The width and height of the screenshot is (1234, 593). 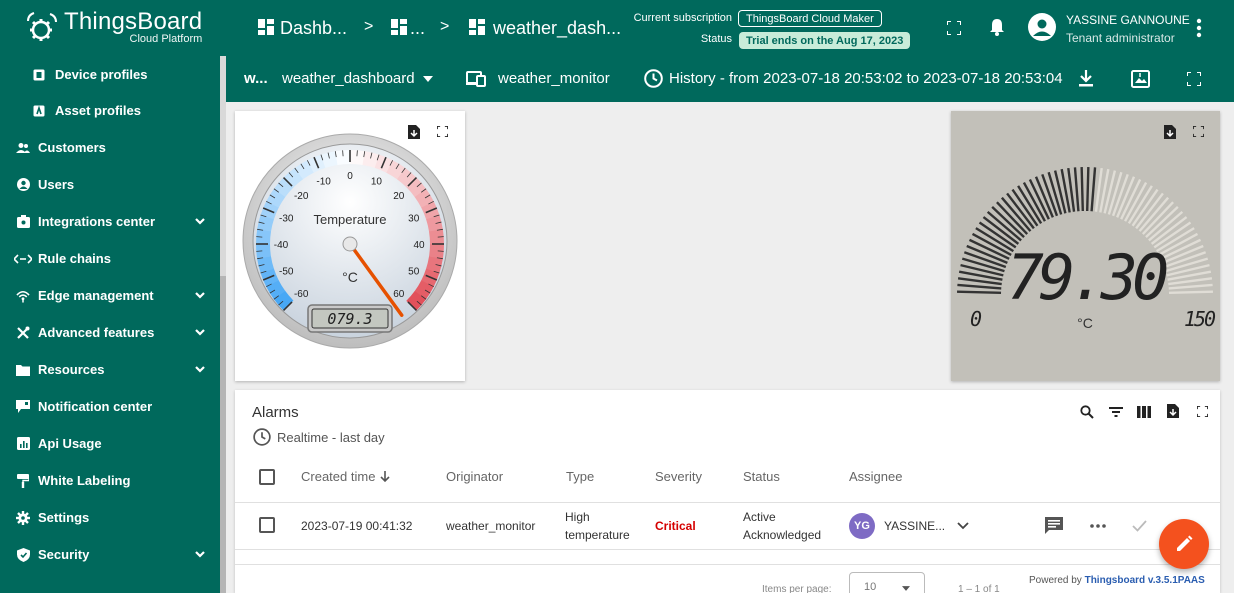 What do you see at coordinates (1184, 544) in the screenshot?
I see `edit-dashboard-button` at bounding box center [1184, 544].